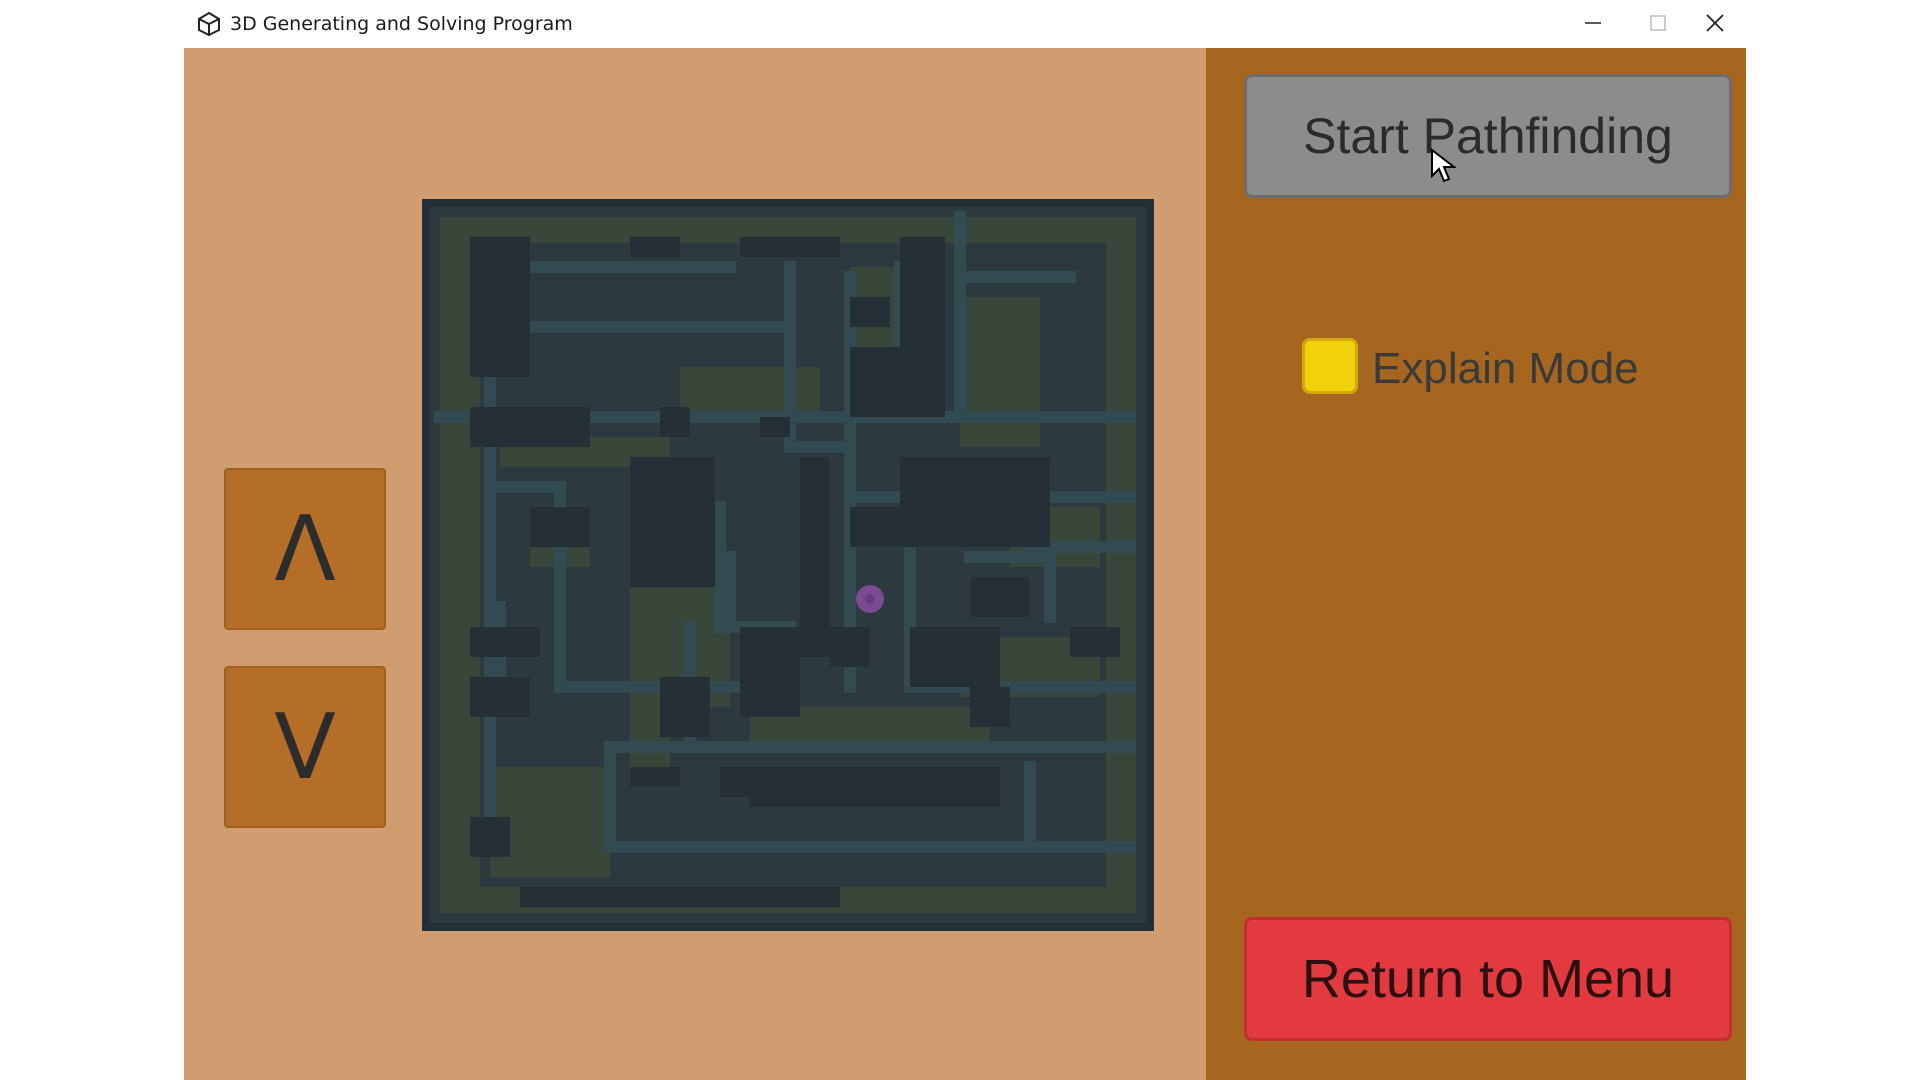 This screenshot has width=1920, height=1080. Describe the element at coordinates (305, 549) in the screenshot. I see `level-up-button: Λ` at that location.